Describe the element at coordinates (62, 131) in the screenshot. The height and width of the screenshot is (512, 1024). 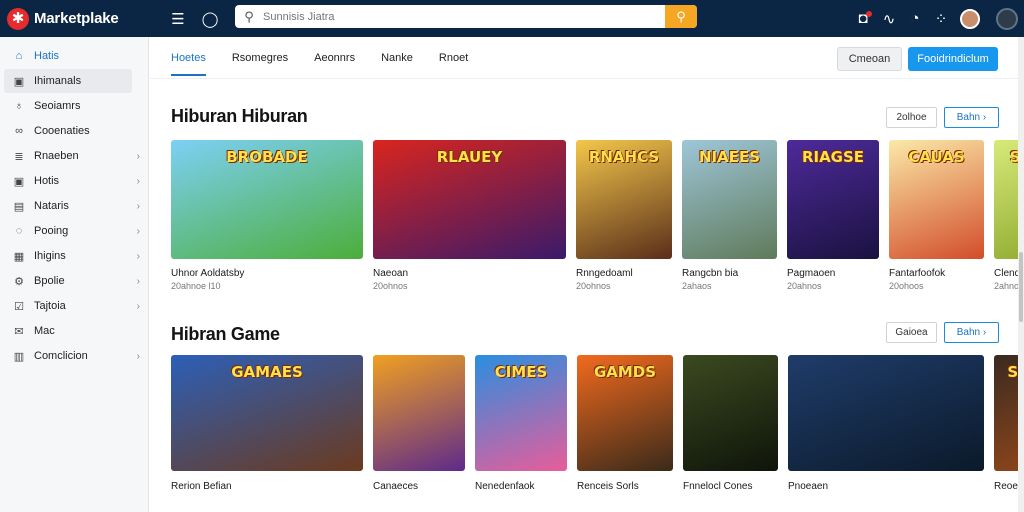
I see `sidebar-item-label: Cooenaties` at that location.